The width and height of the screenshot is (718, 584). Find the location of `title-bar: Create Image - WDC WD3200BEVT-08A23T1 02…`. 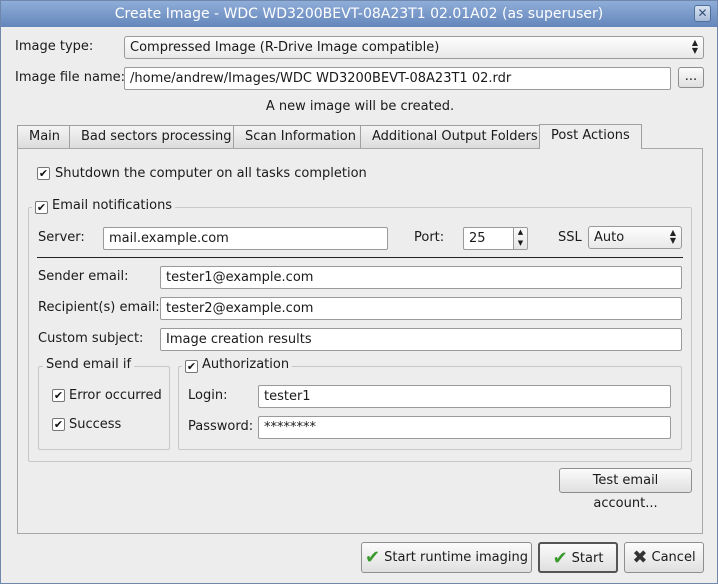

title-bar: Create Image - WDC WD3200BEVT-08A23T1 02… is located at coordinates (359, 14).